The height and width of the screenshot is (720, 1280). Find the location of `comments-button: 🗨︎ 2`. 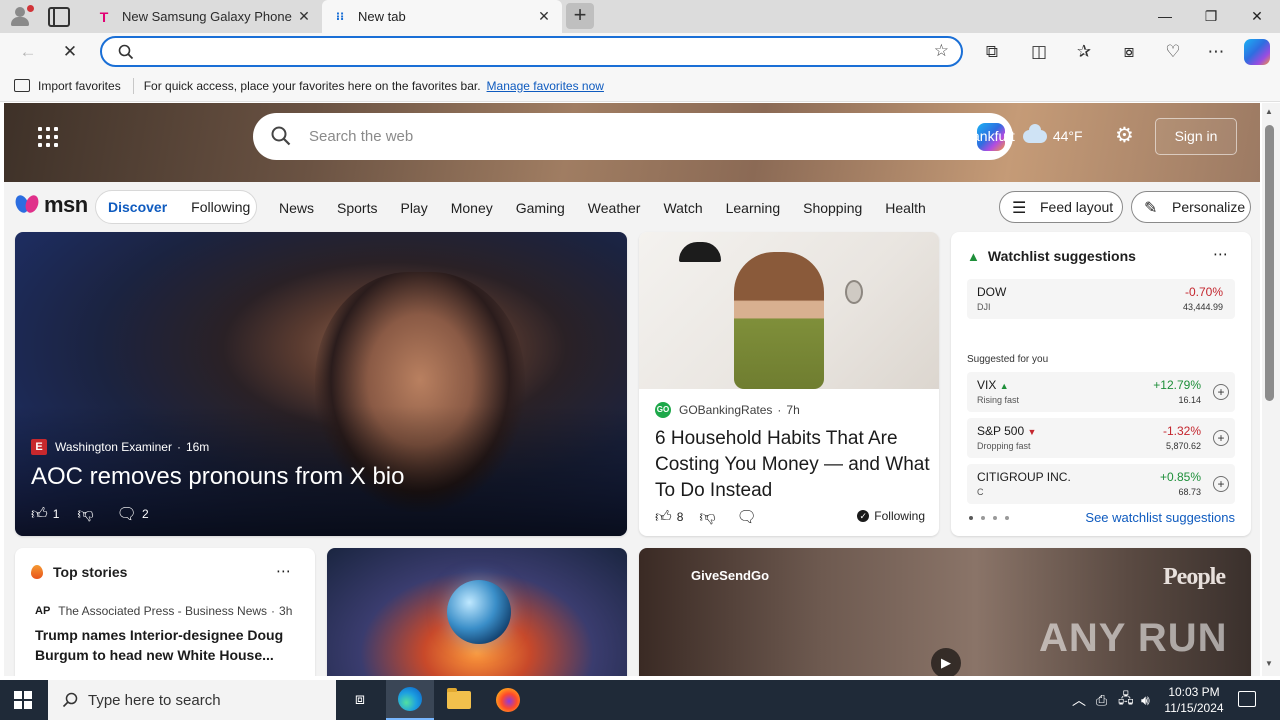

comments-button: 🗨︎ 2 is located at coordinates (133, 514).